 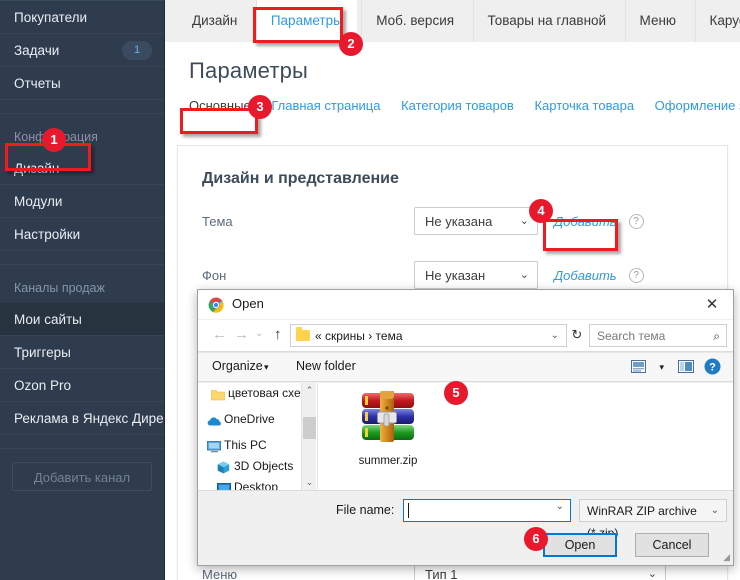 What do you see at coordinates (82, 83) in the screenshot?
I see `sidebar-item-reports: Отчеты` at bounding box center [82, 83].